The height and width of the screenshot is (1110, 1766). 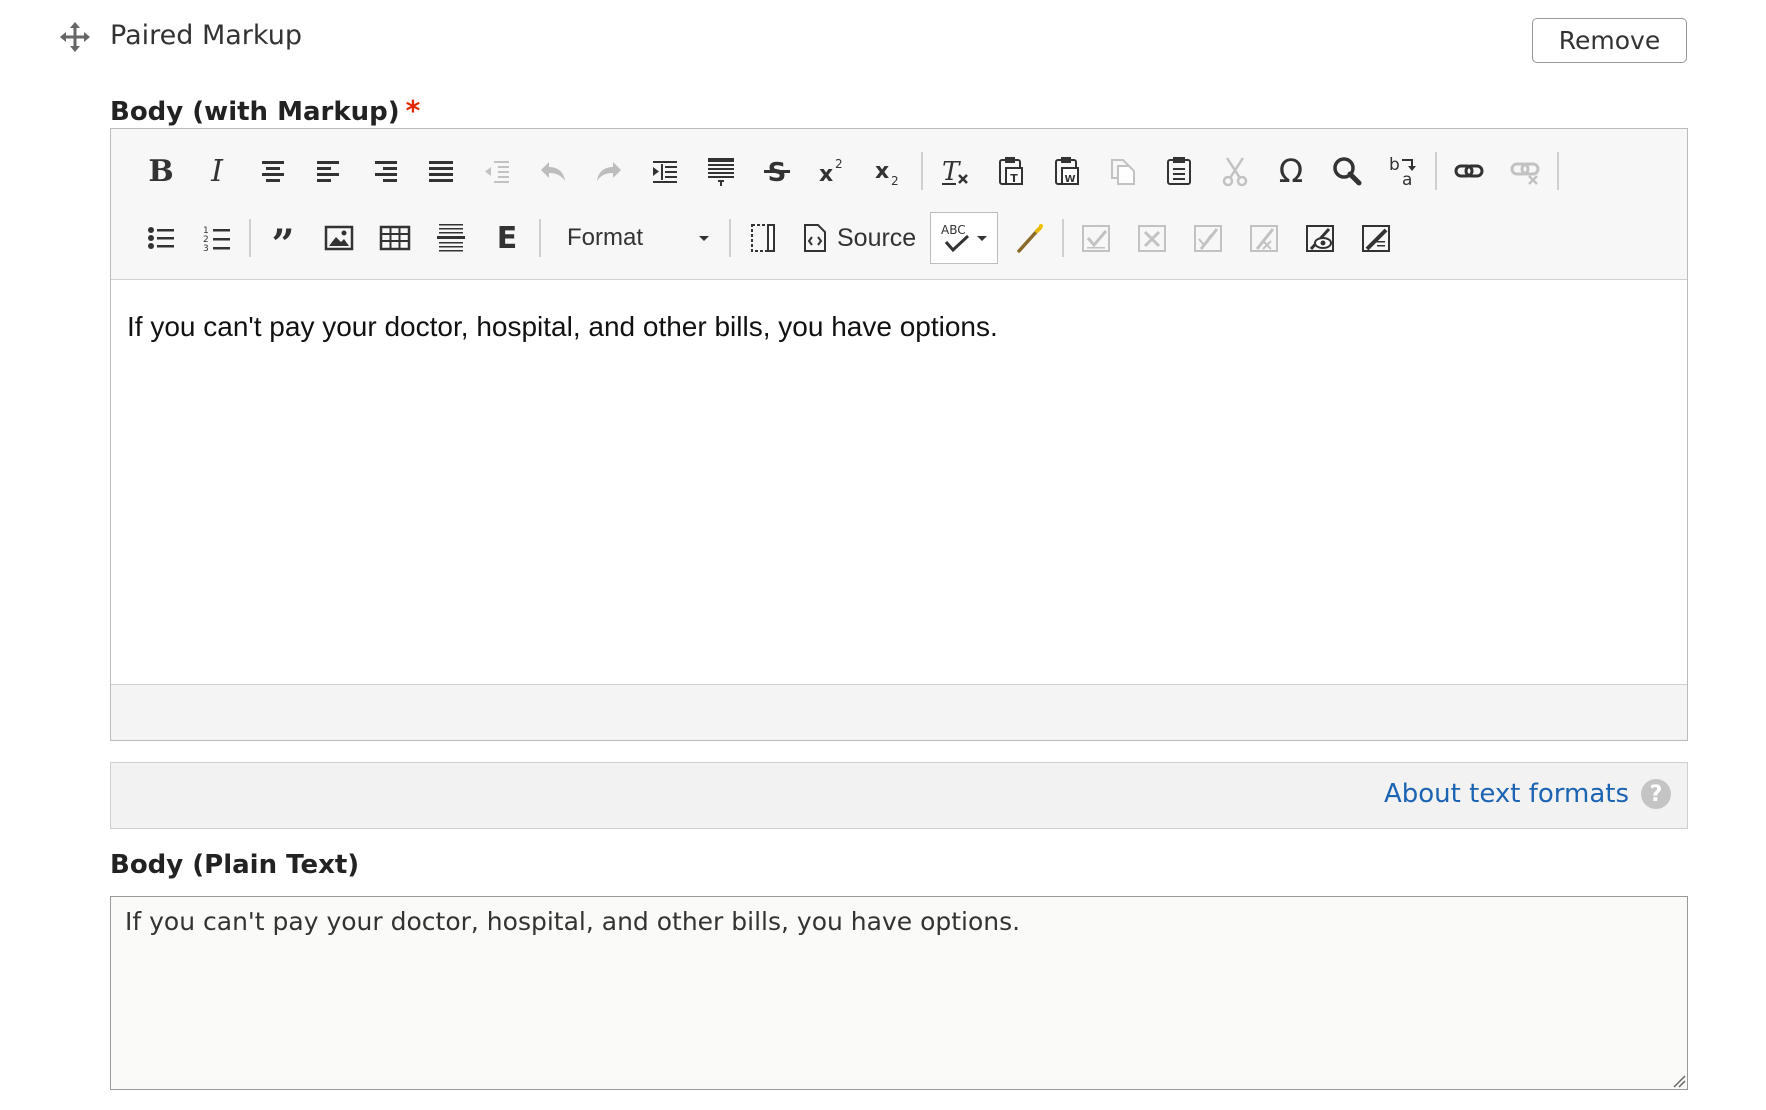 What do you see at coordinates (815, 238) in the screenshot?
I see `source-icon` at bounding box center [815, 238].